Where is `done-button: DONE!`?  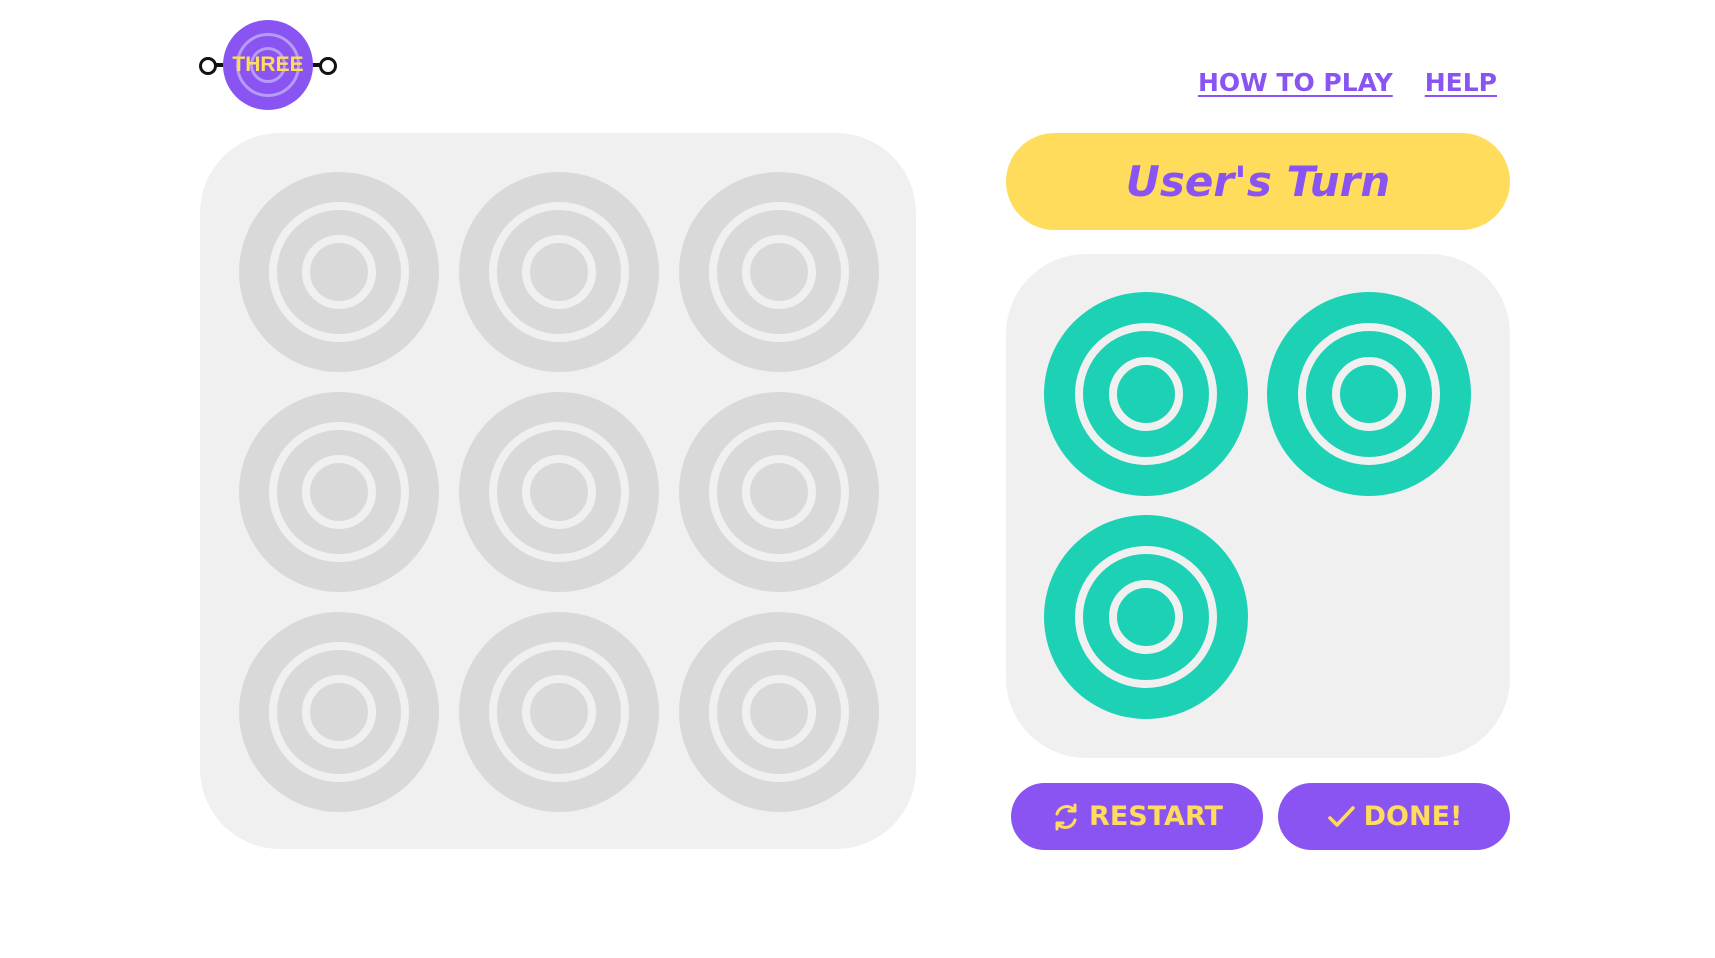 done-button: DONE! is located at coordinates (1394, 816).